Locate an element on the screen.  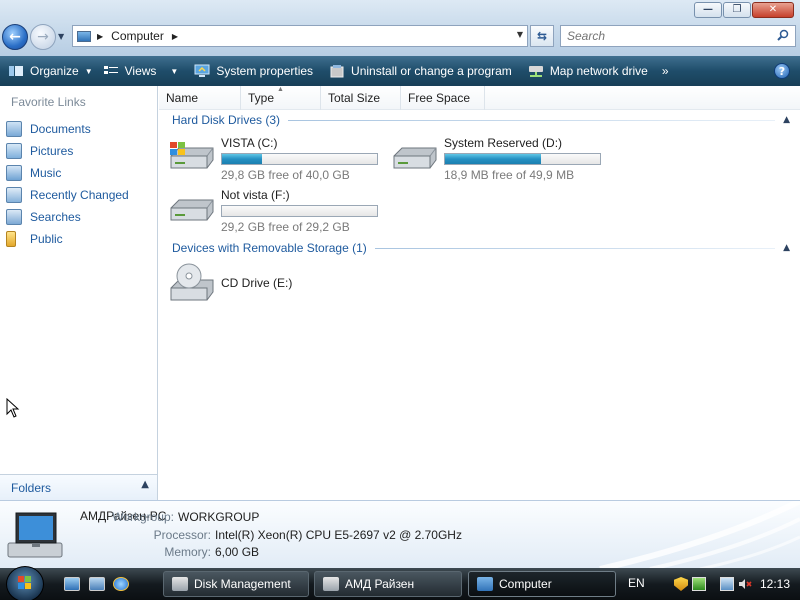
sidebar-item-label: Music is located at coordinates (46, 173).